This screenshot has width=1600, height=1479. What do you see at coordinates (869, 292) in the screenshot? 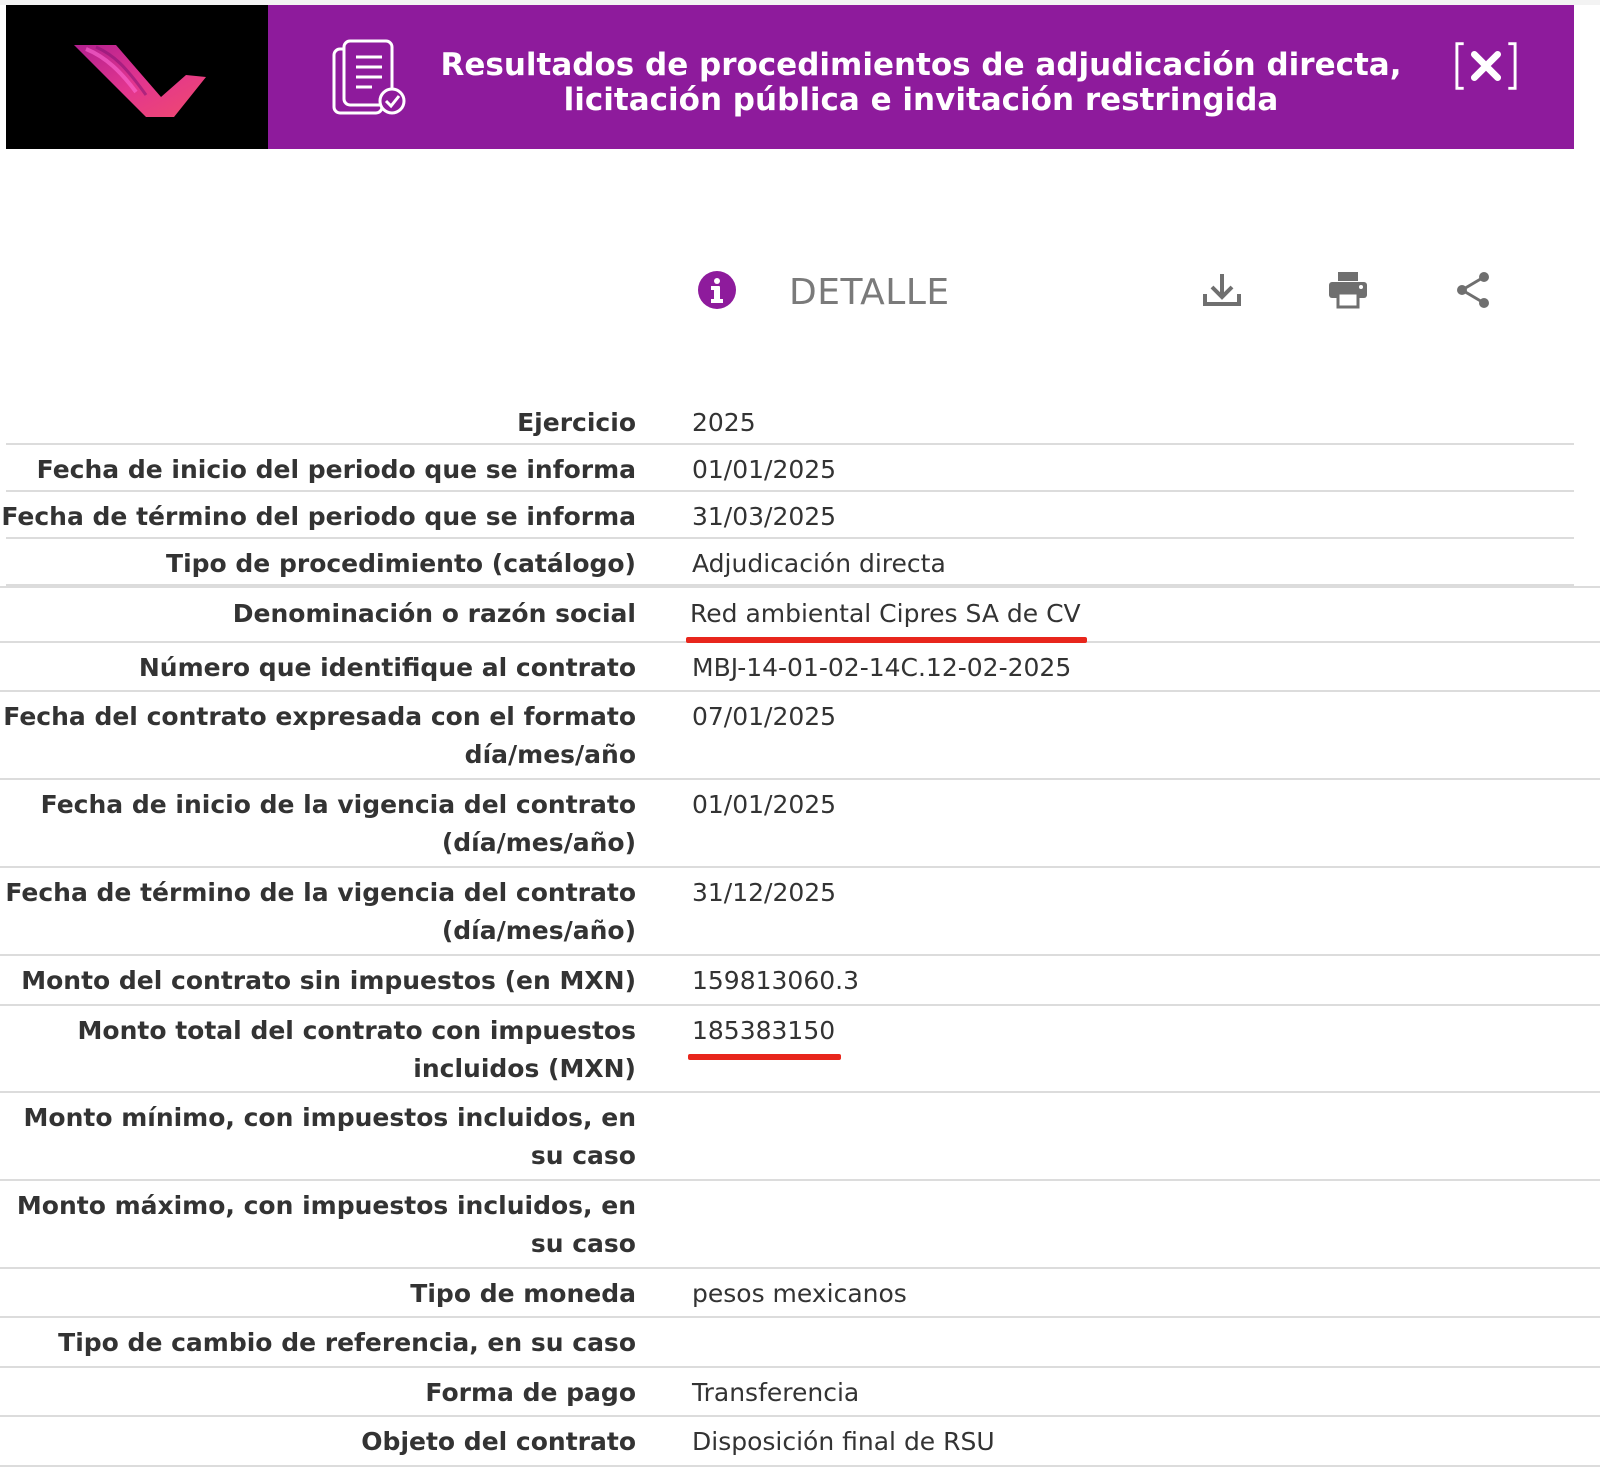
I see `detail-title: DETALLE` at bounding box center [869, 292].